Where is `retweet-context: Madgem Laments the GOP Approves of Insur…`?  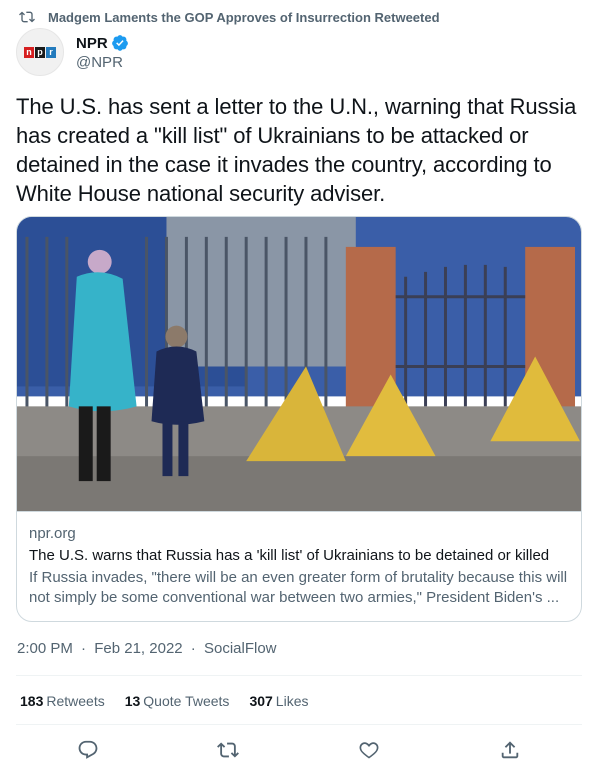 retweet-context: Madgem Laments the GOP Approves of Insur… is located at coordinates (229, 17).